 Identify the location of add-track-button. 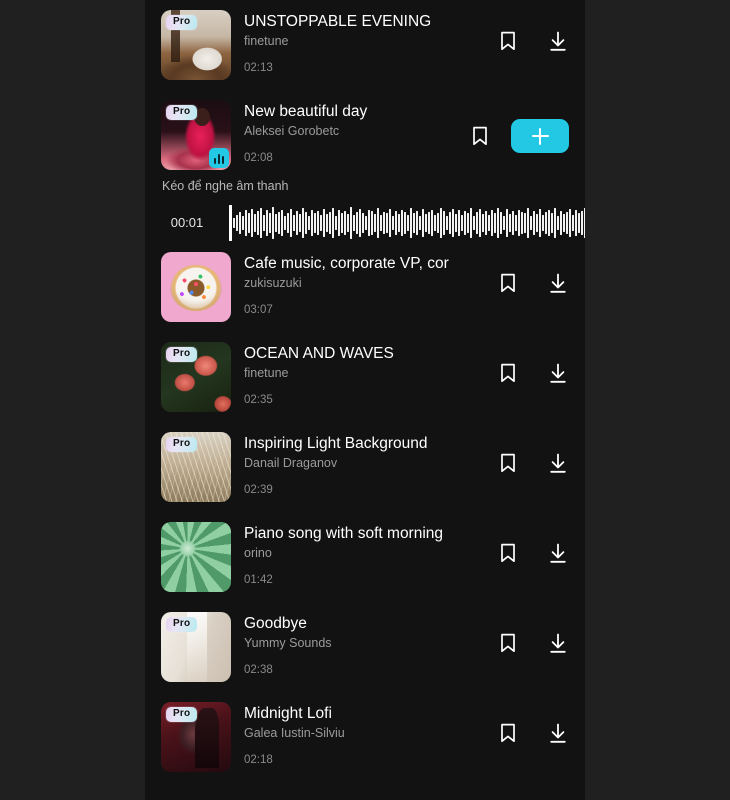
(540, 136).